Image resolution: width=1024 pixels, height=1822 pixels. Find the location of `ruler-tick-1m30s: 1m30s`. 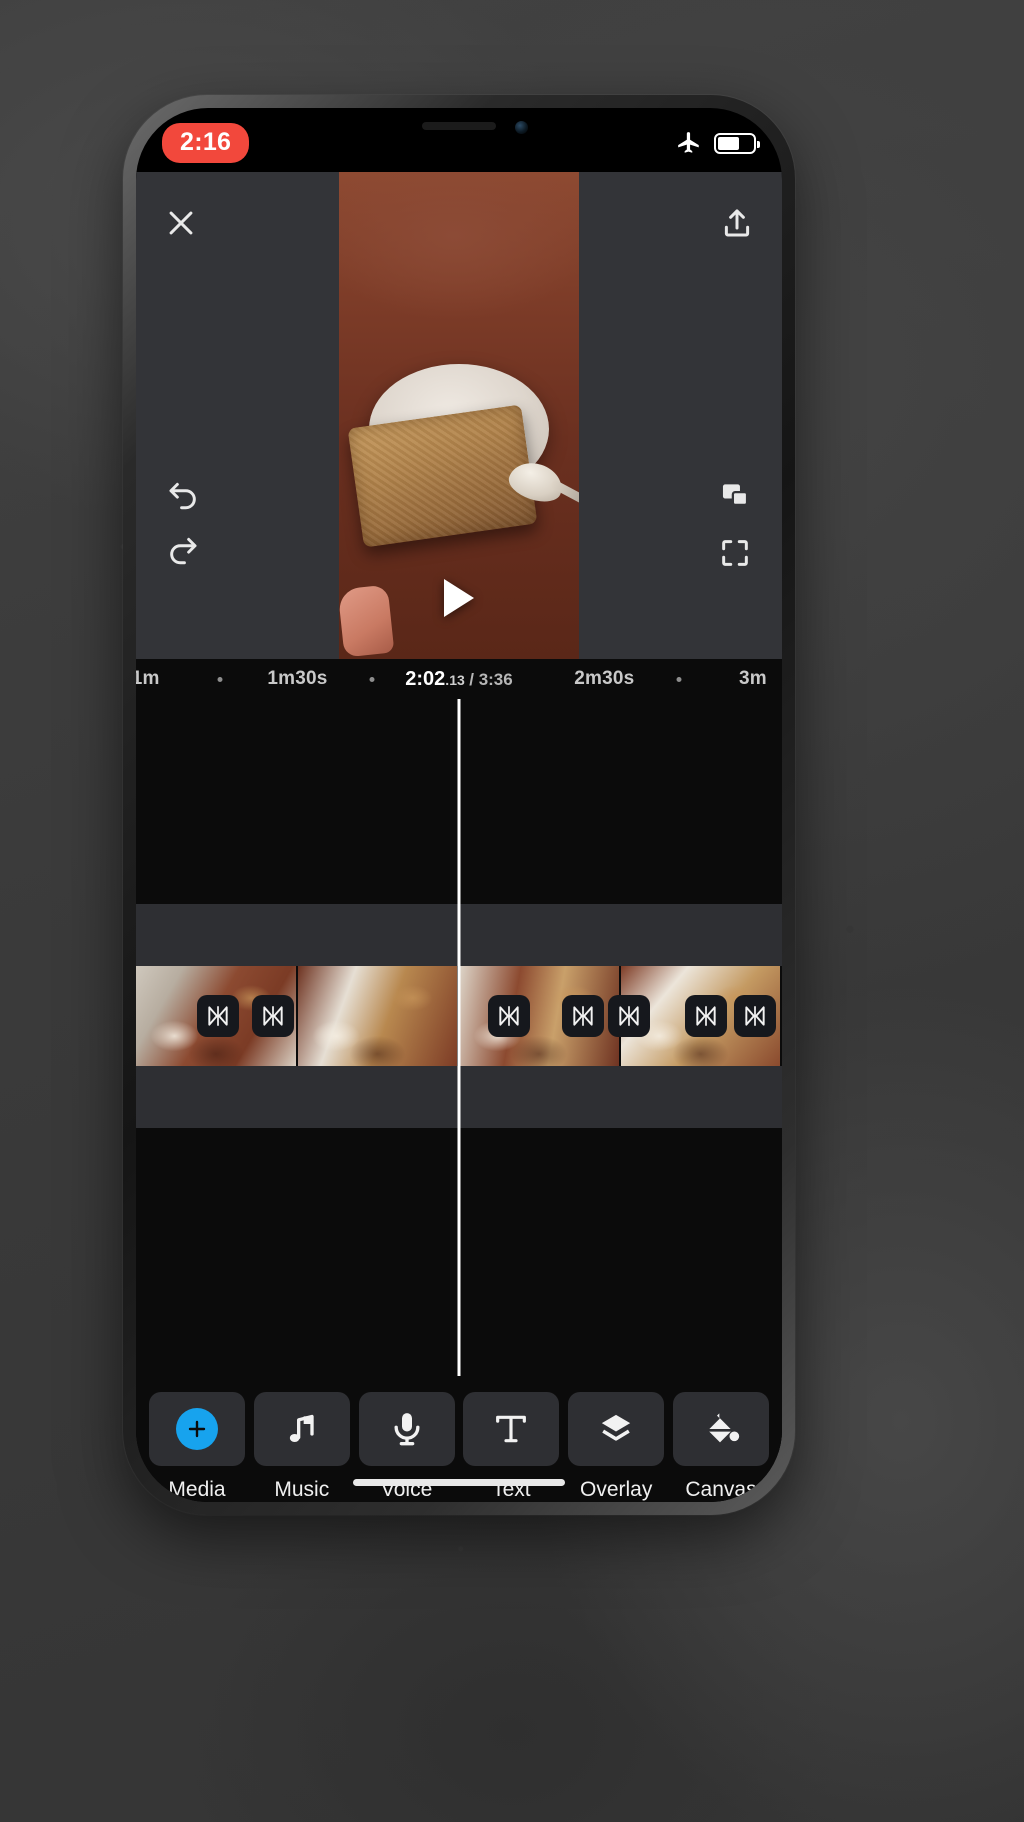

ruler-tick-1m30s: 1m30s is located at coordinates (297, 678).